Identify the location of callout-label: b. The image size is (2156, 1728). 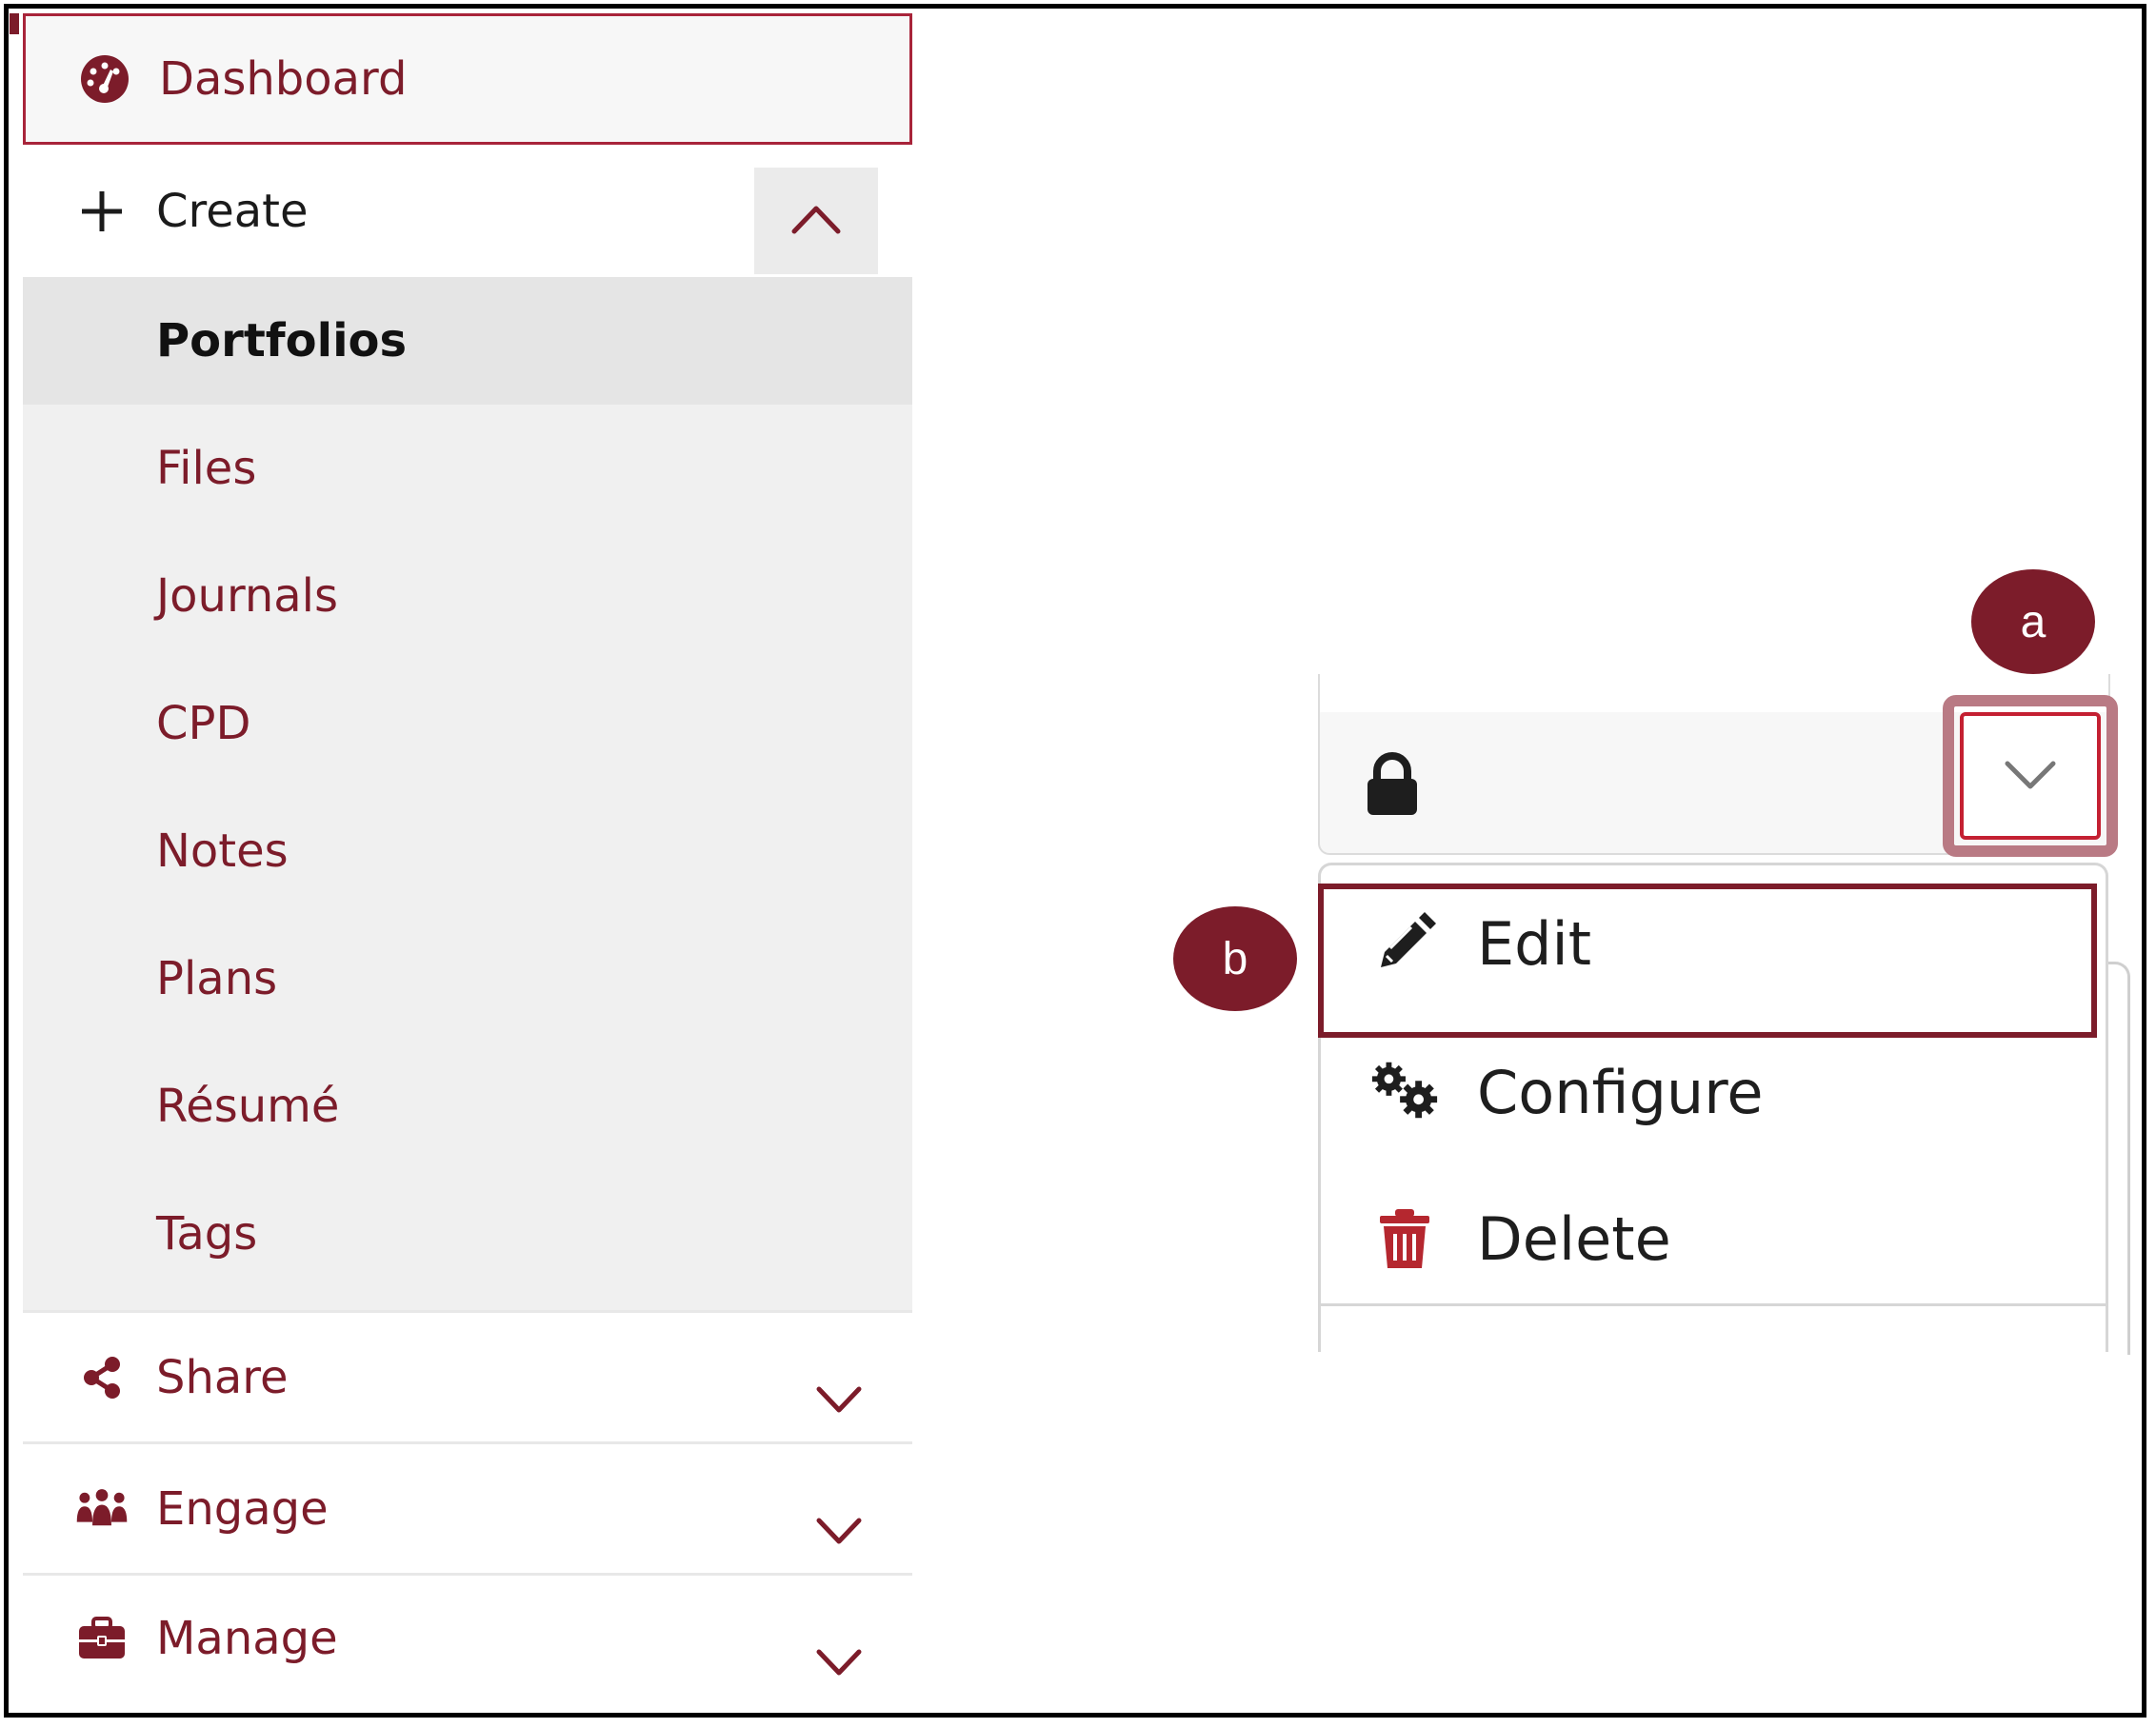
(1235, 959).